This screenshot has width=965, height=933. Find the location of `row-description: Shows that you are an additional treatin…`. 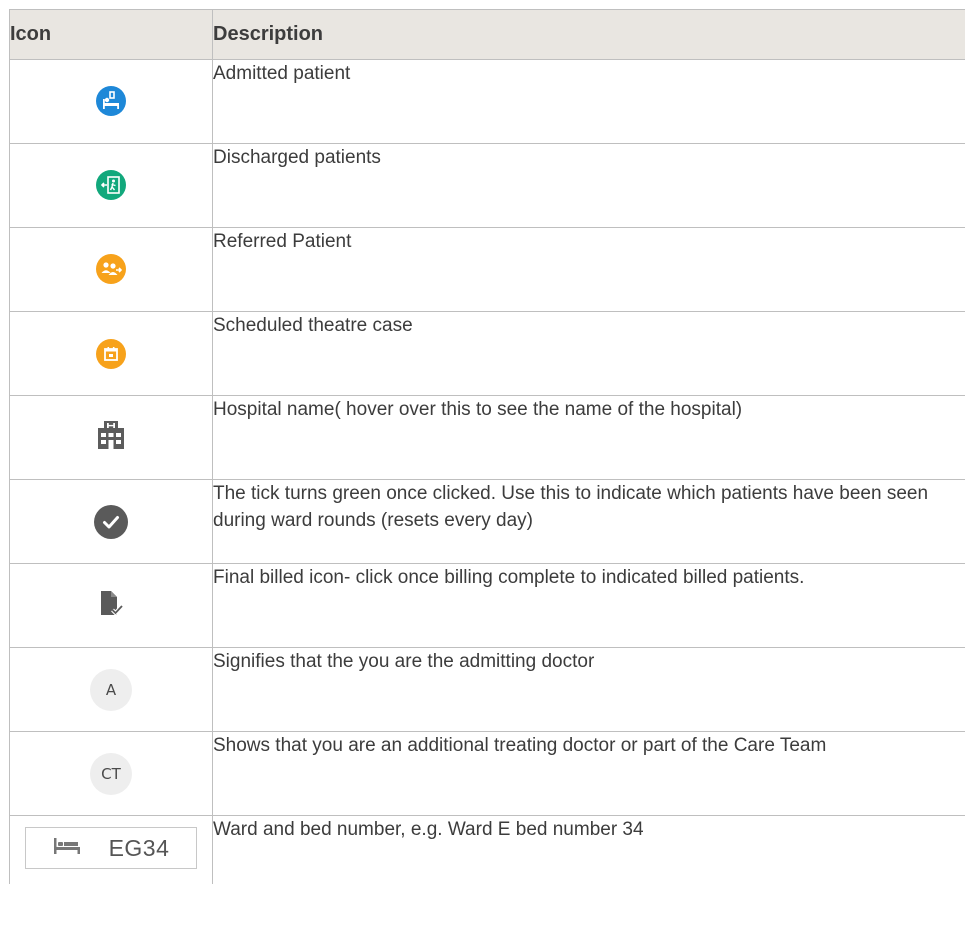

row-description: Shows that you are an additional treatin… is located at coordinates (588, 773).